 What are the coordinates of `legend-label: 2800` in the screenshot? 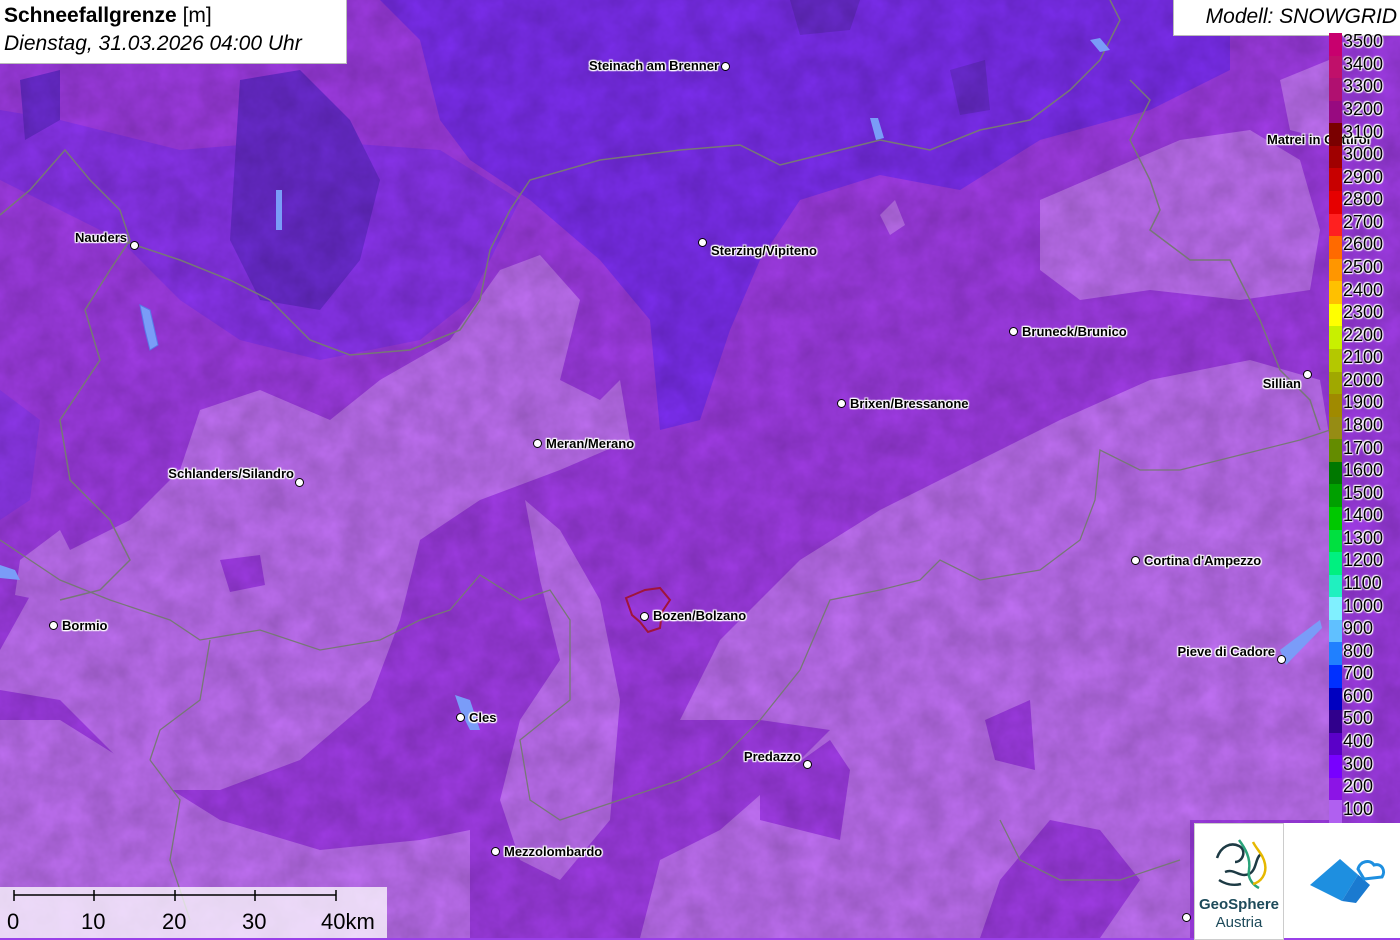 It's located at (1363, 199).